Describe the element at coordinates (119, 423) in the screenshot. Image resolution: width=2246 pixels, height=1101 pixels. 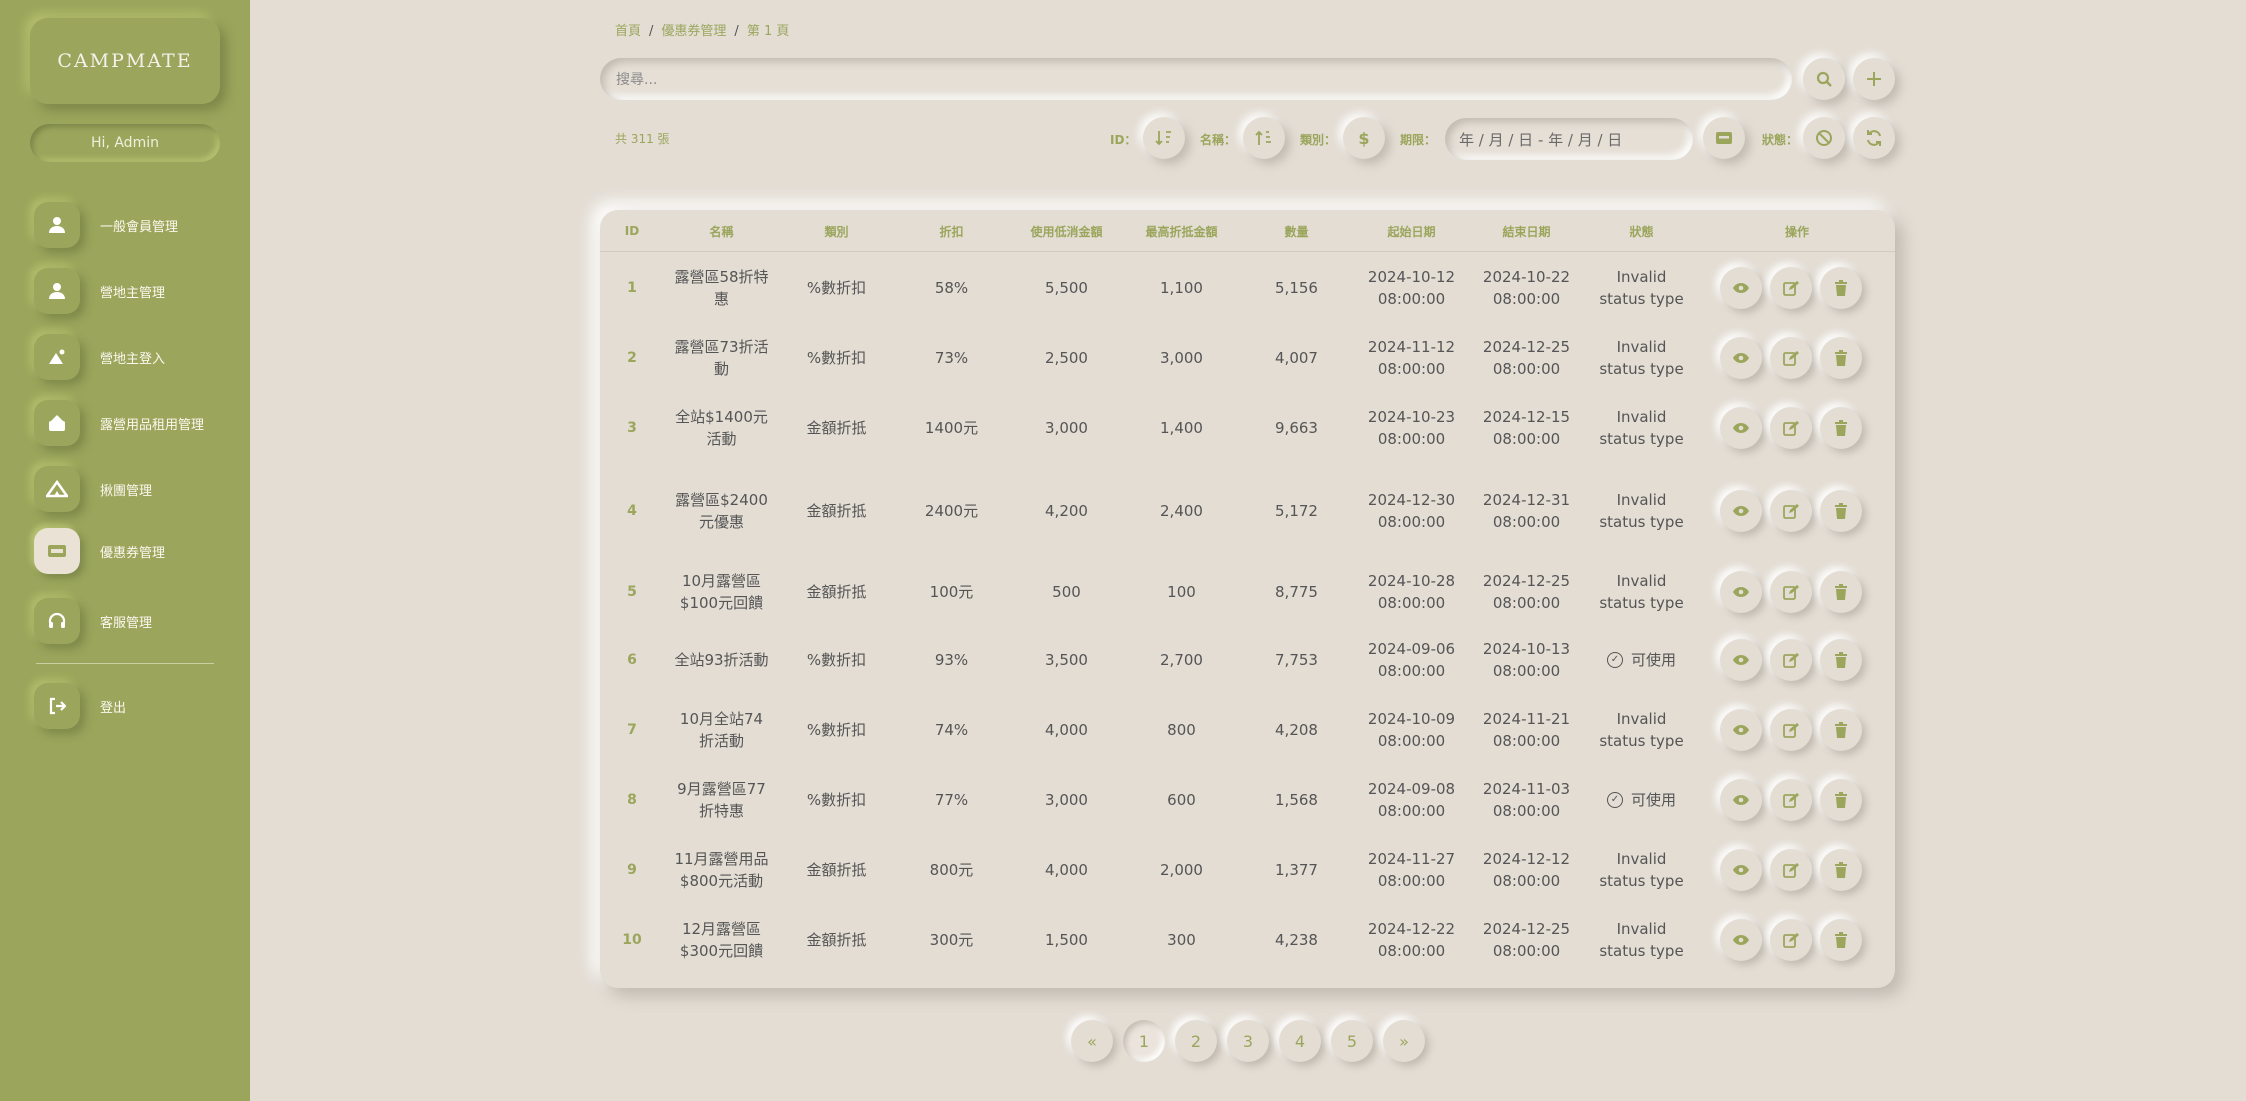
I see `sidebar-item-equipment: 露營用品租用管理` at that location.